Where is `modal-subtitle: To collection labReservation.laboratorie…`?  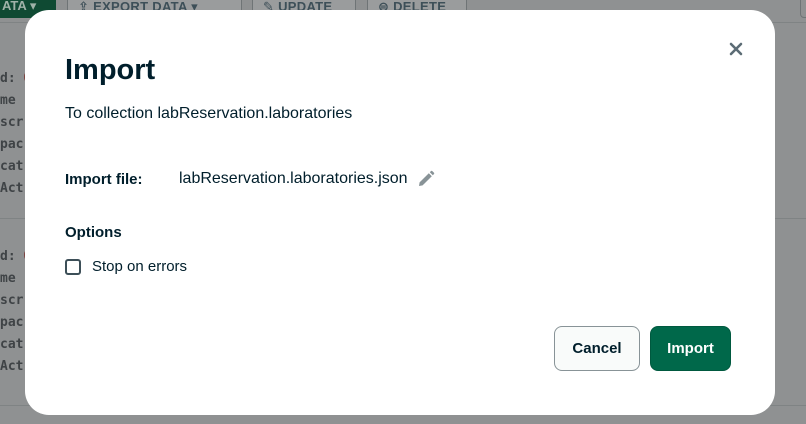
modal-subtitle: To collection labReservation.laboratorie… is located at coordinates (209, 113).